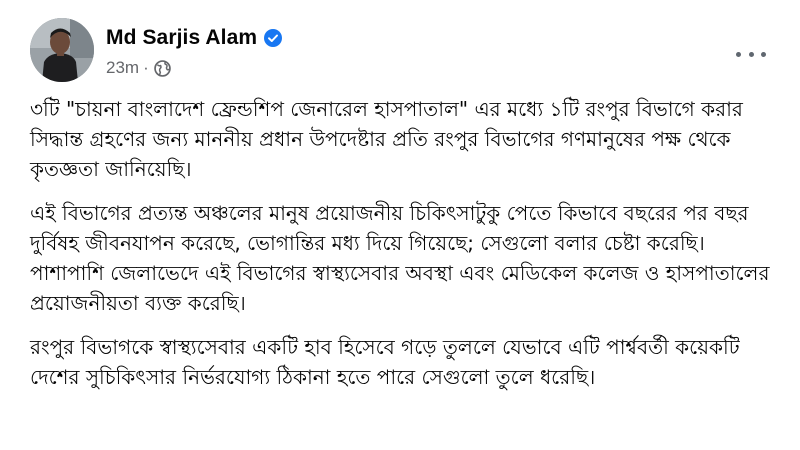 This screenshot has width=800, height=450. What do you see at coordinates (162, 68) in the screenshot?
I see `globe-icon` at bounding box center [162, 68].